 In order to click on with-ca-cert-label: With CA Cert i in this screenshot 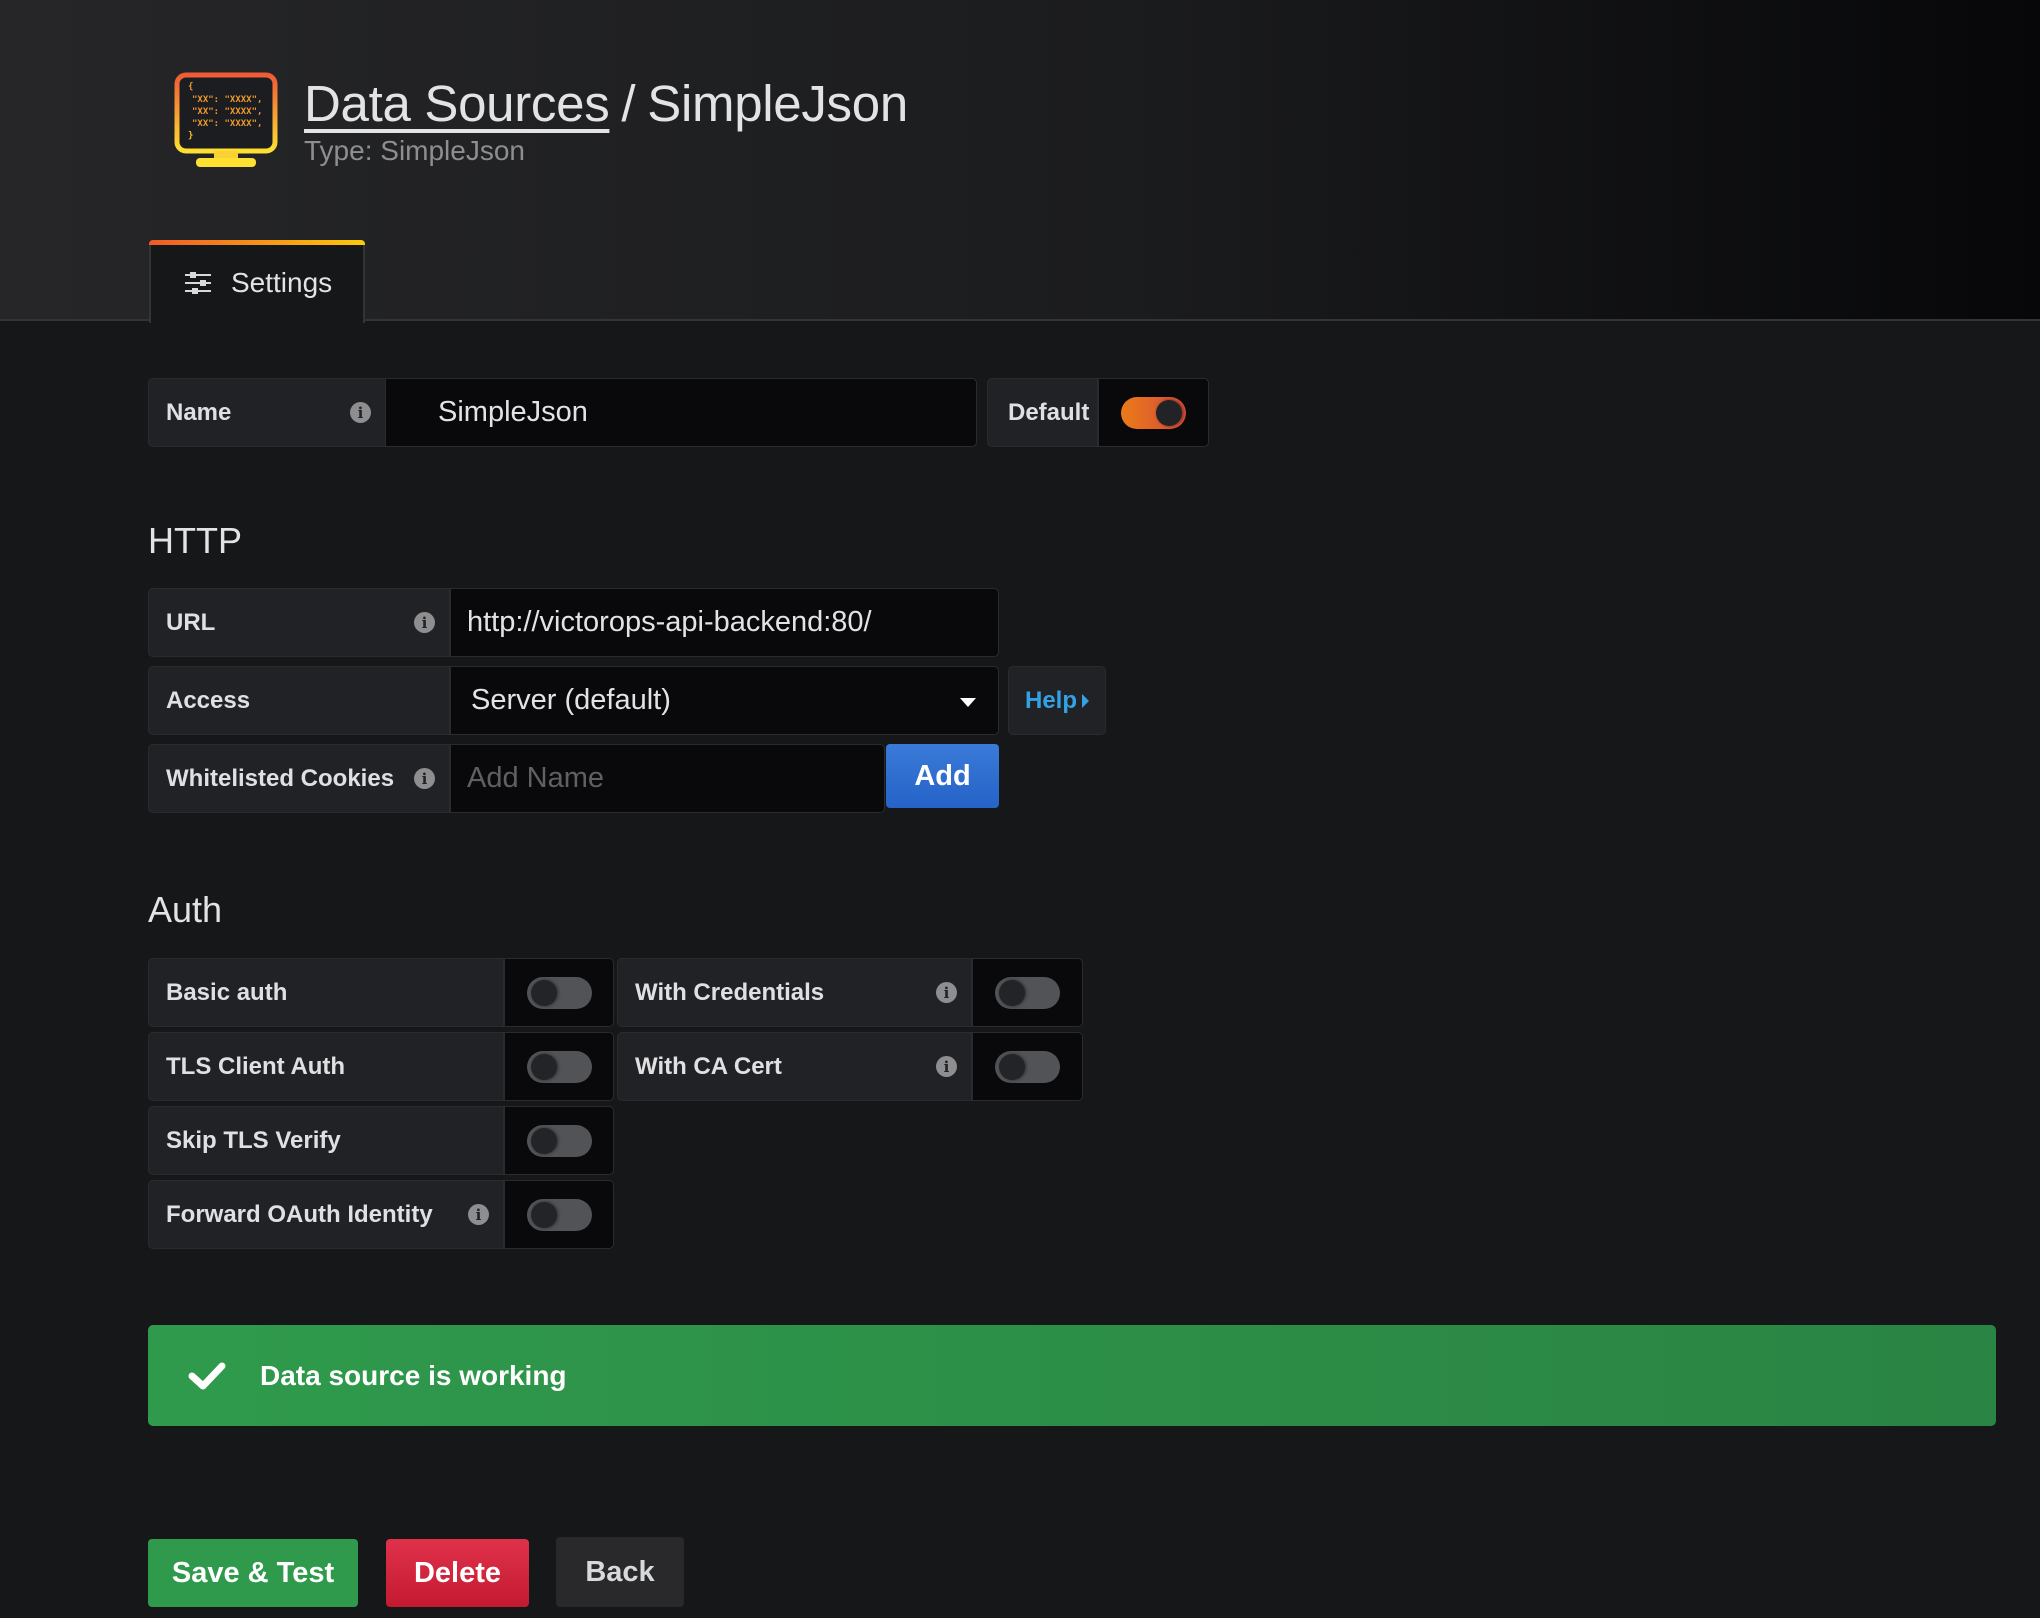, I will do `click(794, 1066)`.